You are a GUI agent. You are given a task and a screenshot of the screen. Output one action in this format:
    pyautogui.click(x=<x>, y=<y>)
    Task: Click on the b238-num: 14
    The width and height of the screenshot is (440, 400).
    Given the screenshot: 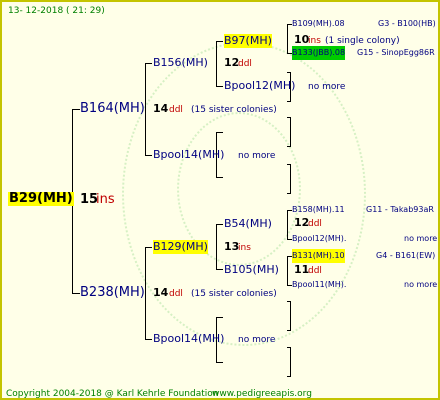 What is the action you would take?
    pyautogui.click(x=161, y=292)
    